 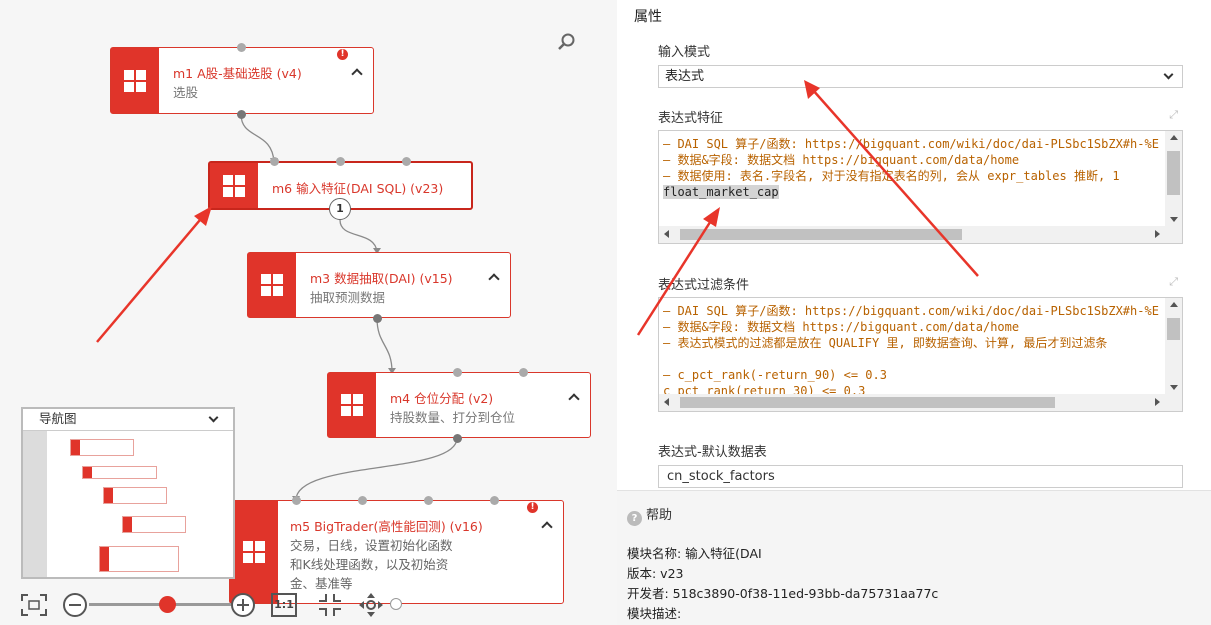 I want to click on toggle-handle, so click(x=396, y=604).